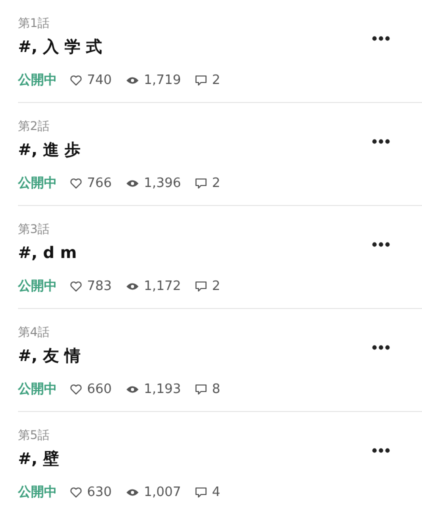  What do you see at coordinates (34, 229) in the screenshot?
I see `episode-number: 第3話` at bounding box center [34, 229].